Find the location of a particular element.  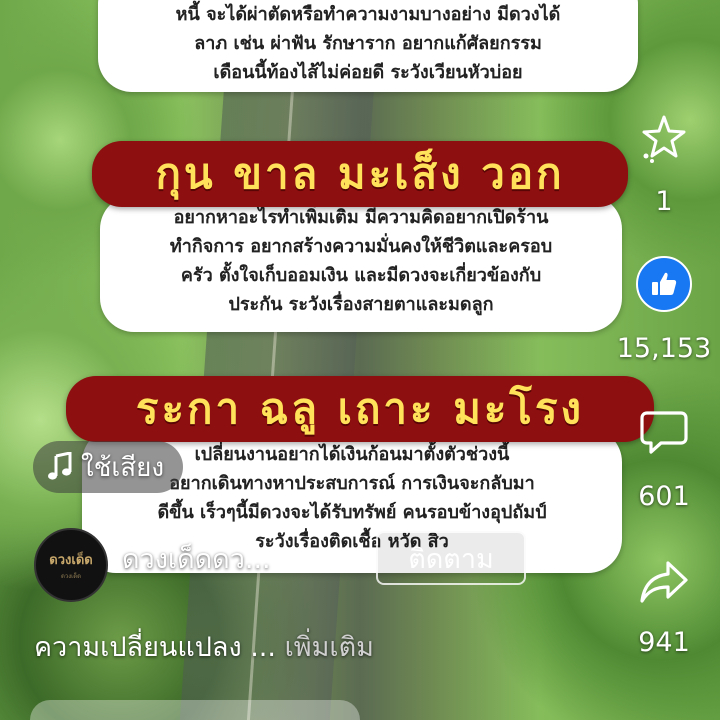

favorite-button is located at coordinates (664, 138).